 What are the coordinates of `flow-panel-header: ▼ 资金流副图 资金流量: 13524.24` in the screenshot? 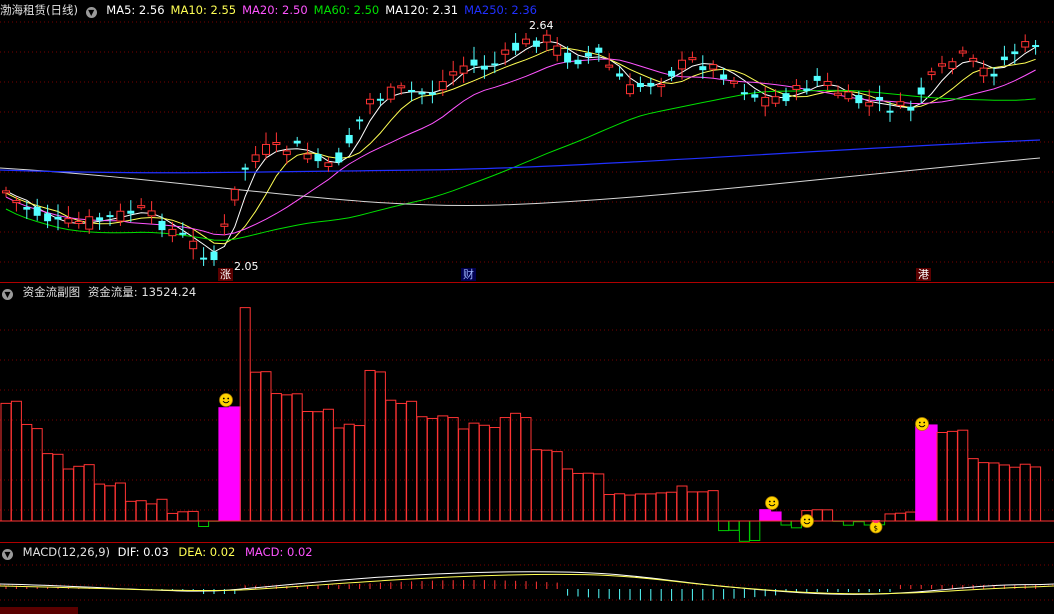 It's located at (101, 292).